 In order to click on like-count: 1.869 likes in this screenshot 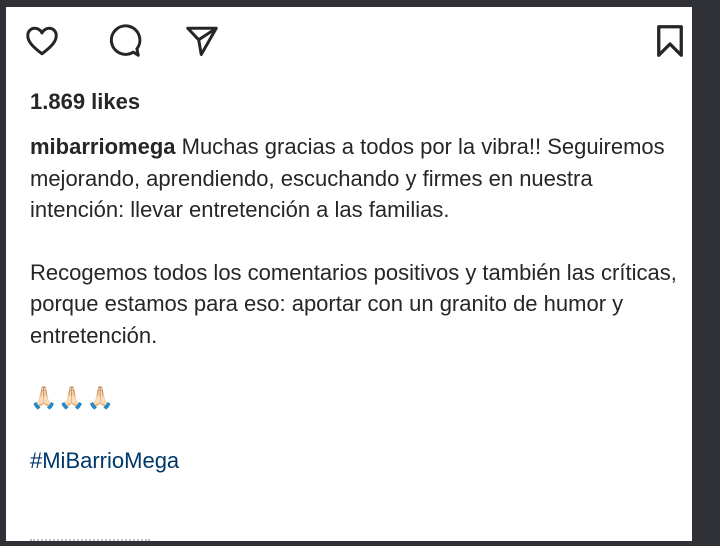, I will do `click(85, 102)`.